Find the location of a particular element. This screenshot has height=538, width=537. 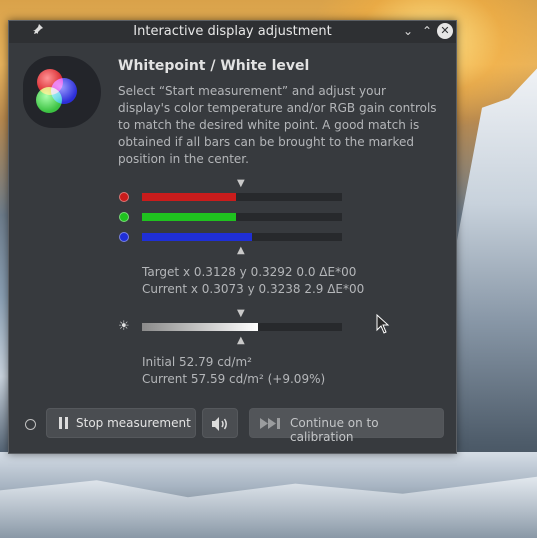

luminance-current: Current 57.59 cd/m² (+9.09%) is located at coordinates (234, 379).